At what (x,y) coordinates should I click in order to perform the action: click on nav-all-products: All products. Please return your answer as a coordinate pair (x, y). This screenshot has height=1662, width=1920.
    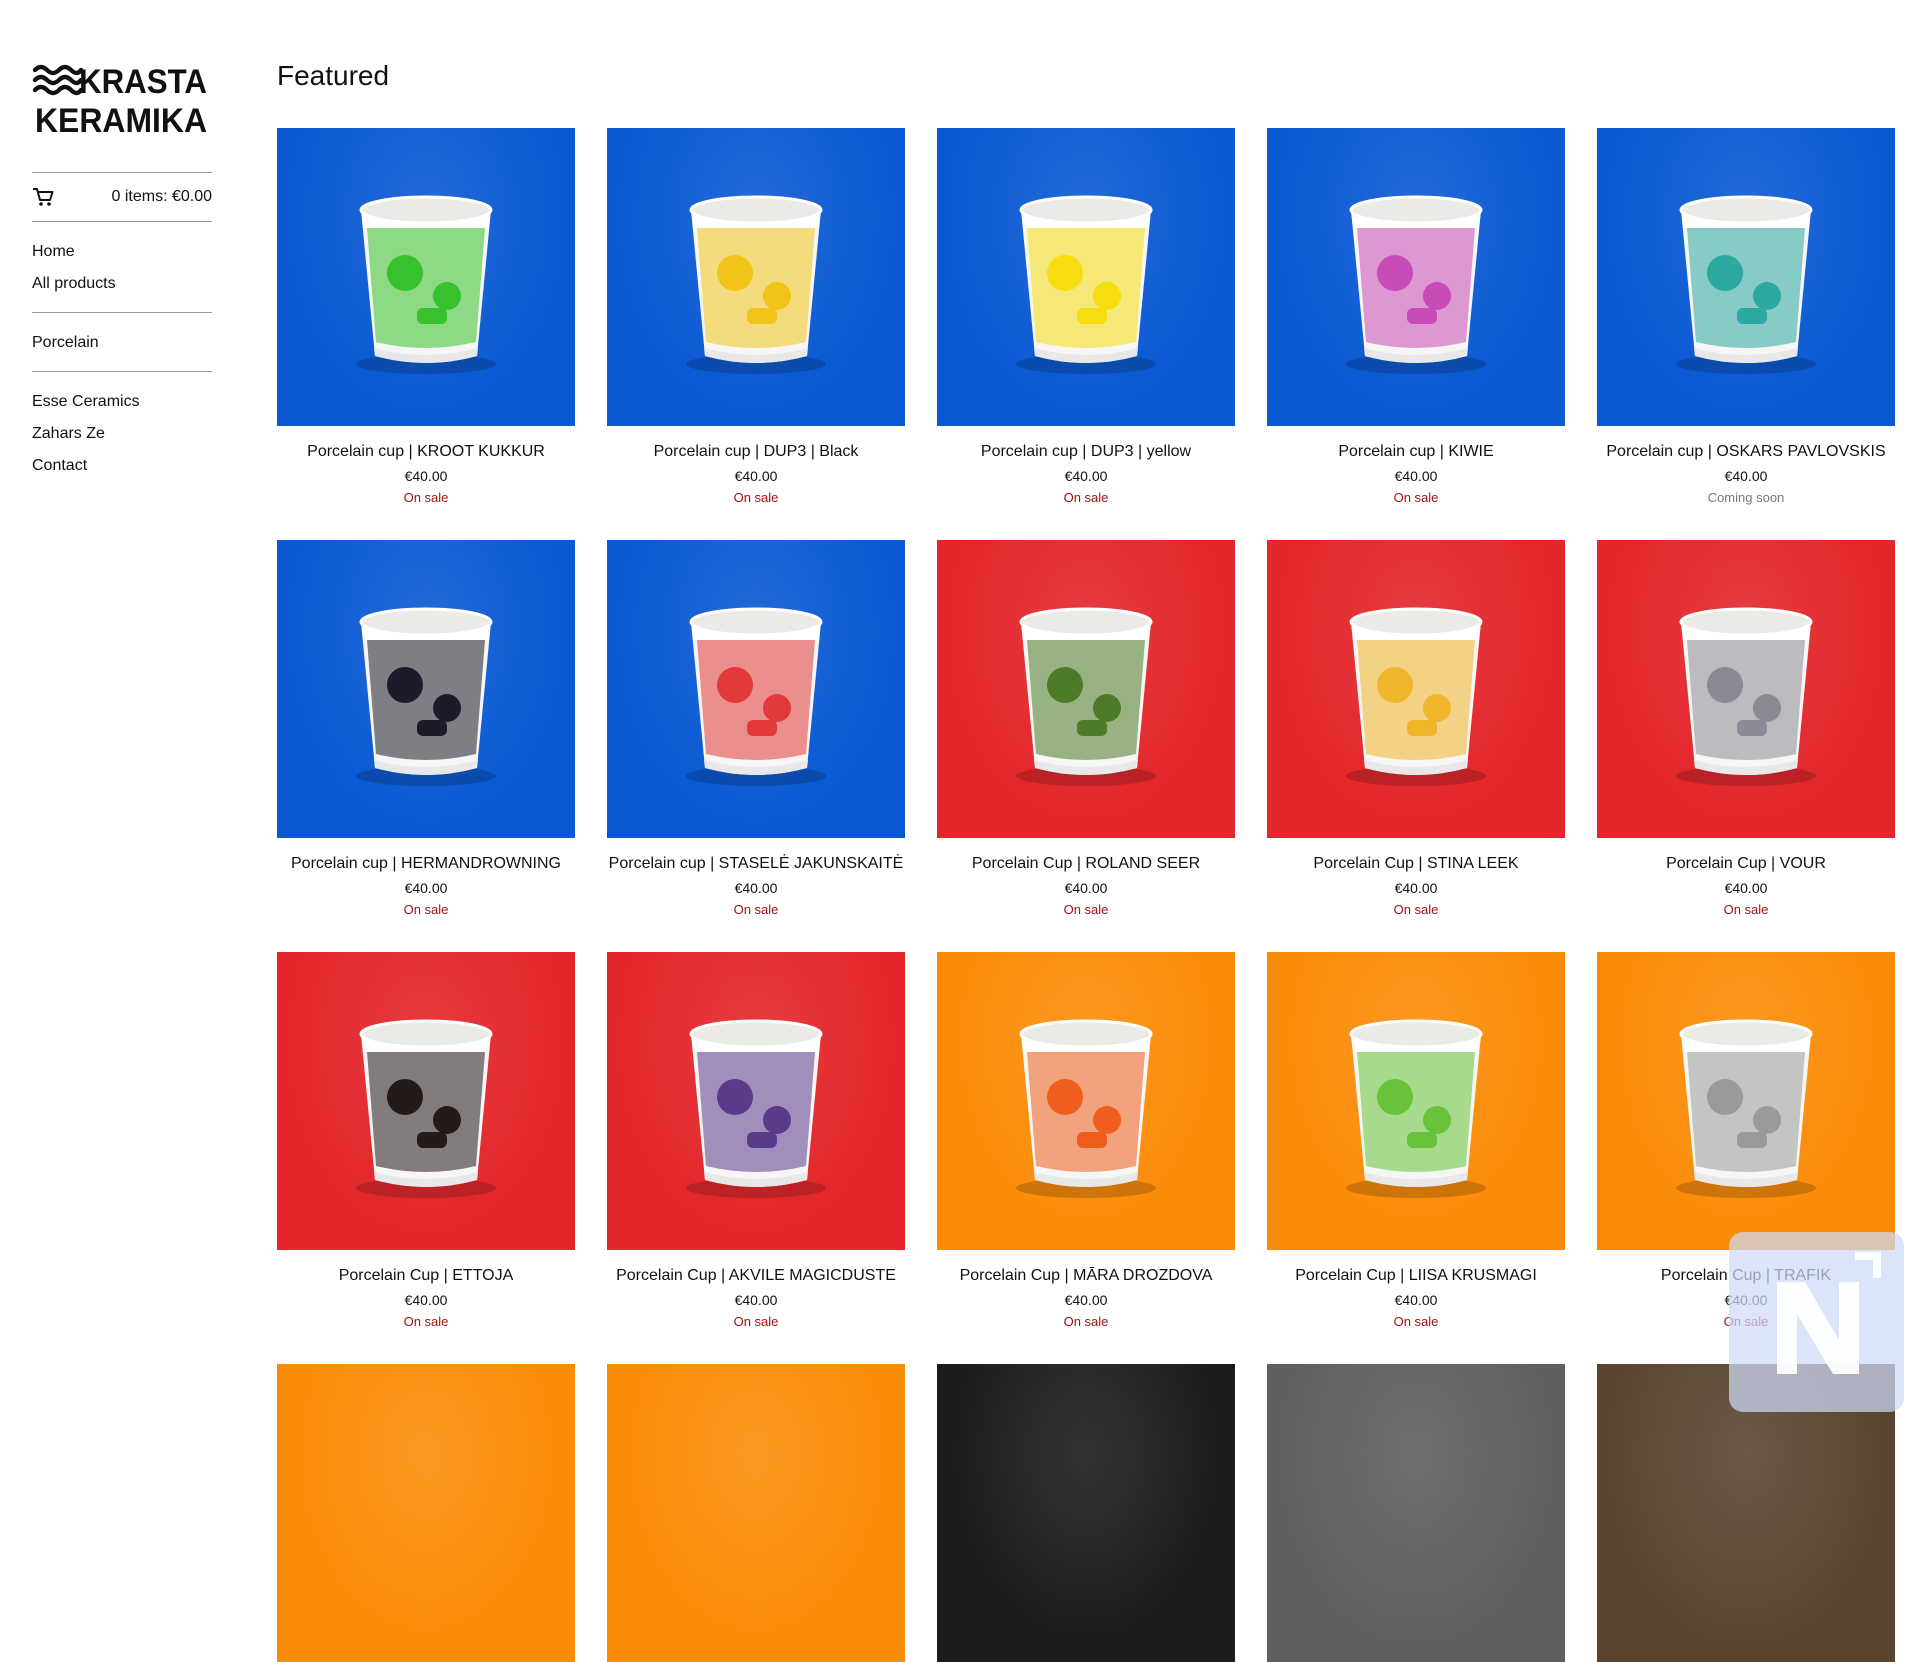
    Looking at the image, I should click on (122, 284).